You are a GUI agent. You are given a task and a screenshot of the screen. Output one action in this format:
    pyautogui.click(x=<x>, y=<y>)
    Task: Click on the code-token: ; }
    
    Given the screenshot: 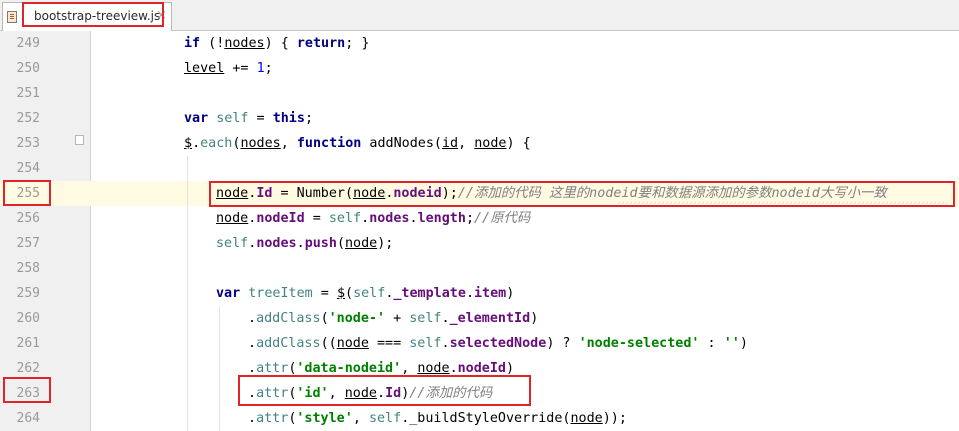 What is the action you would take?
    pyautogui.click(x=357, y=43)
    